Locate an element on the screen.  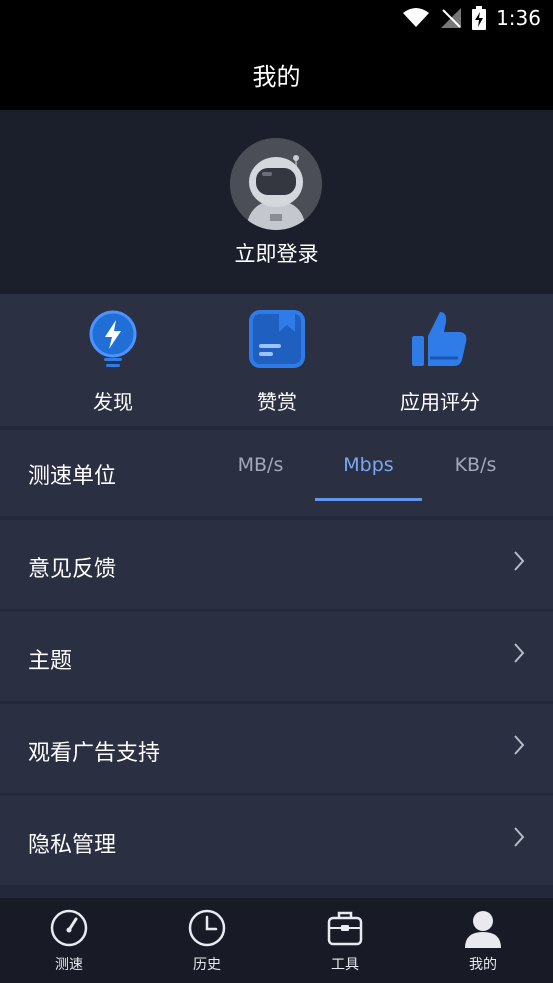
selected-unit-indicator is located at coordinates (368, 499).